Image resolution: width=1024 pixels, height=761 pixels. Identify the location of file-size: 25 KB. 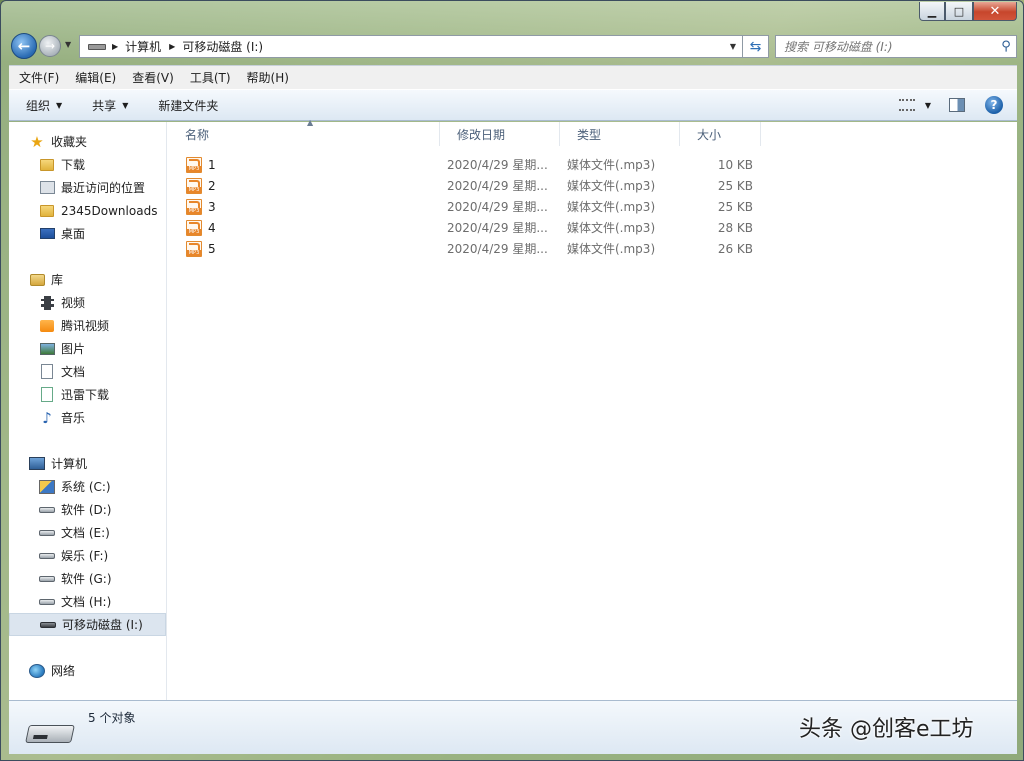
(735, 185).